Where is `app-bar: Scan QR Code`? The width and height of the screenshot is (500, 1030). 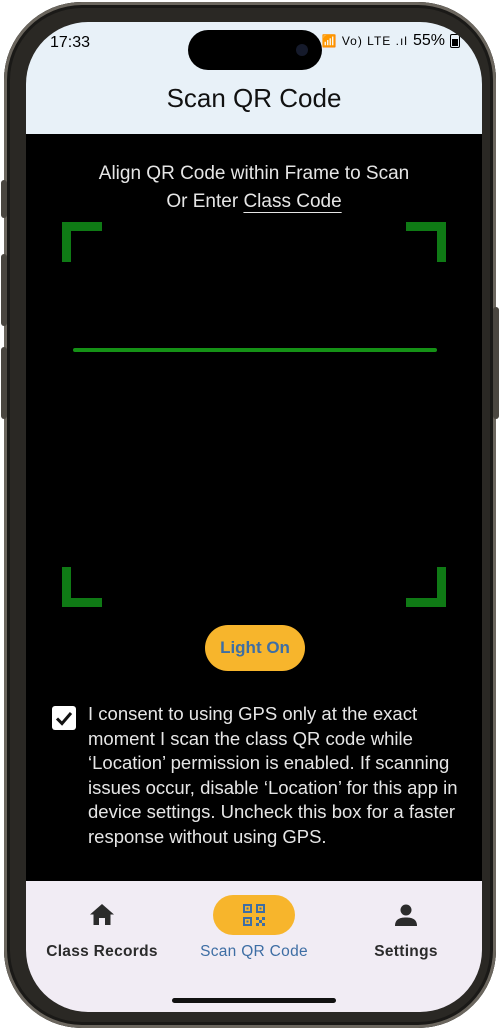
app-bar: Scan QR Code is located at coordinates (254, 98).